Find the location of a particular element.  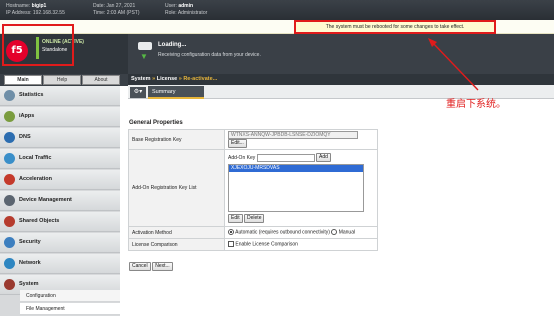

date-info: Date: Jan 27, 2021 is located at coordinates (114, 6).